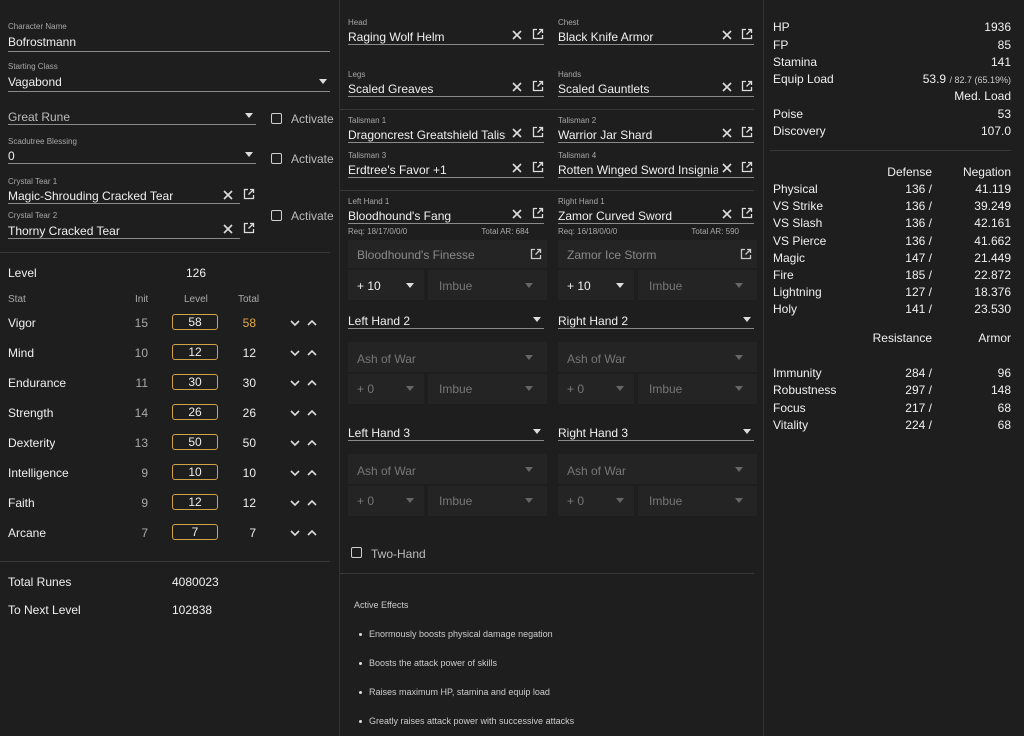  Describe the element at coordinates (356, 552) in the screenshot. I see `two-hand-checkbox` at that location.